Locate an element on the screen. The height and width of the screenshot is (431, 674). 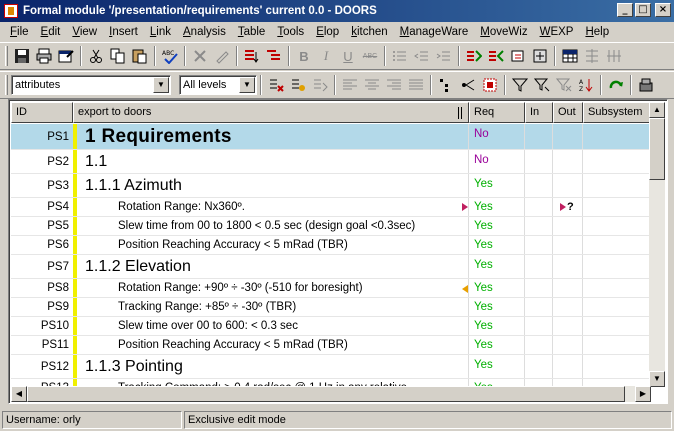
menu-view: View is located at coordinates (84, 32).